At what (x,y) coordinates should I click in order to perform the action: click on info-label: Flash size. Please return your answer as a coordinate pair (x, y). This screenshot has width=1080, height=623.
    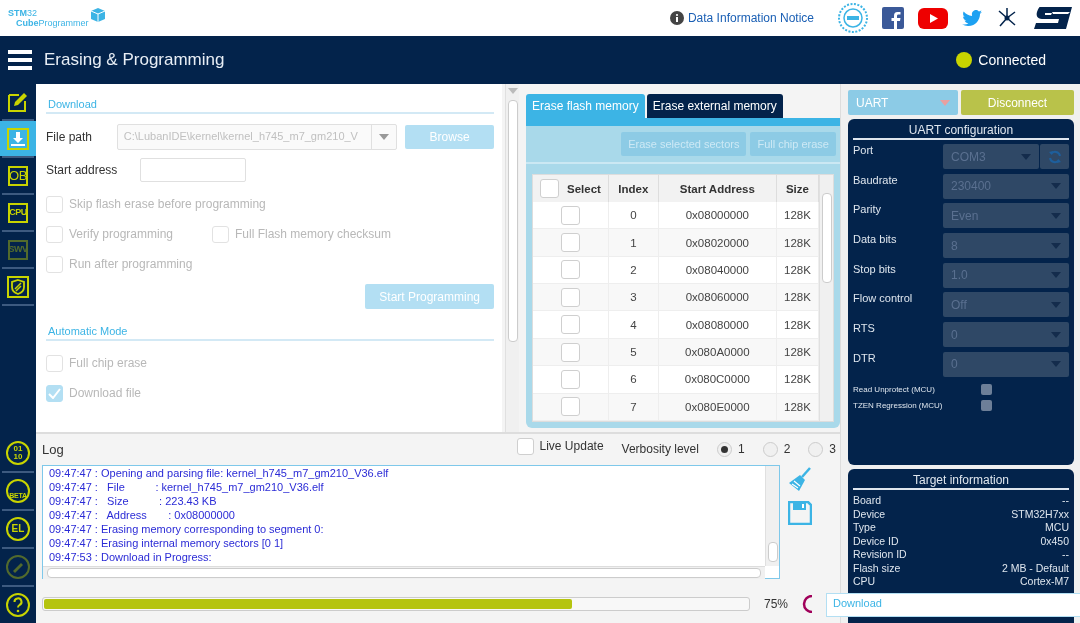
    Looking at the image, I should click on (877, 568).